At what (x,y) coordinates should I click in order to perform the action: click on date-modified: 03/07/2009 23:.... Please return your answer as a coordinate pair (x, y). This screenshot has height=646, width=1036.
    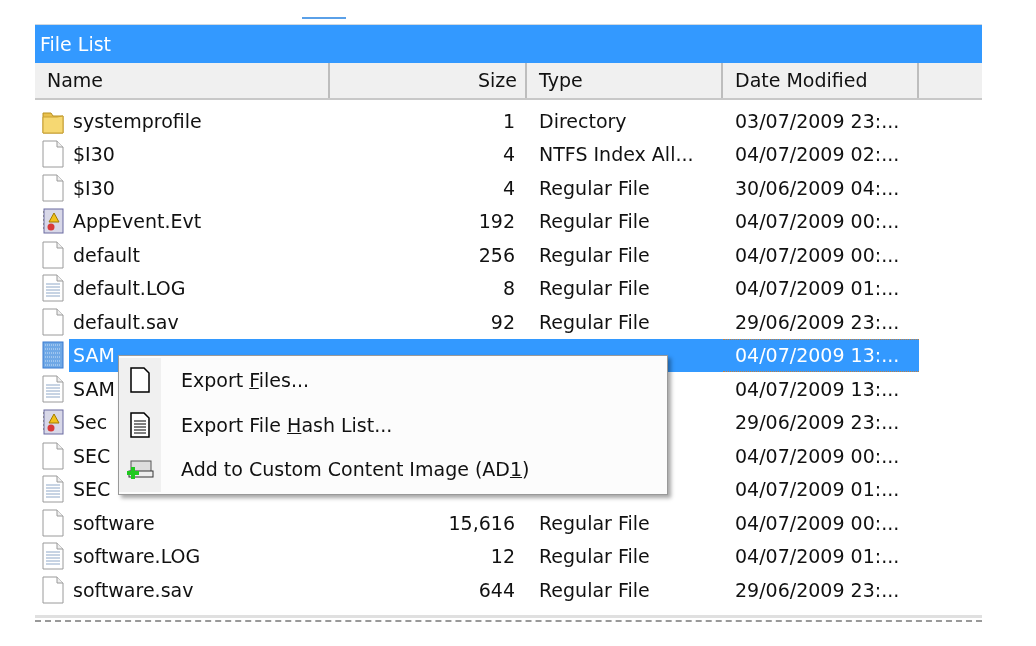
    Looking at the image, I should click on (817, 120).